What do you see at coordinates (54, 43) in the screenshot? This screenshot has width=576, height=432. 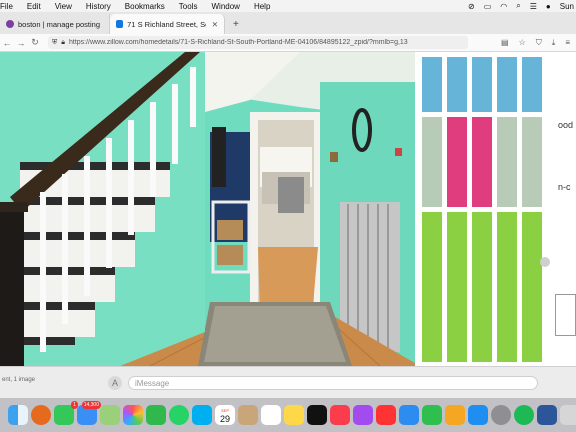 I see `shield-icon: ⛨` at bounding box center [54, 43].